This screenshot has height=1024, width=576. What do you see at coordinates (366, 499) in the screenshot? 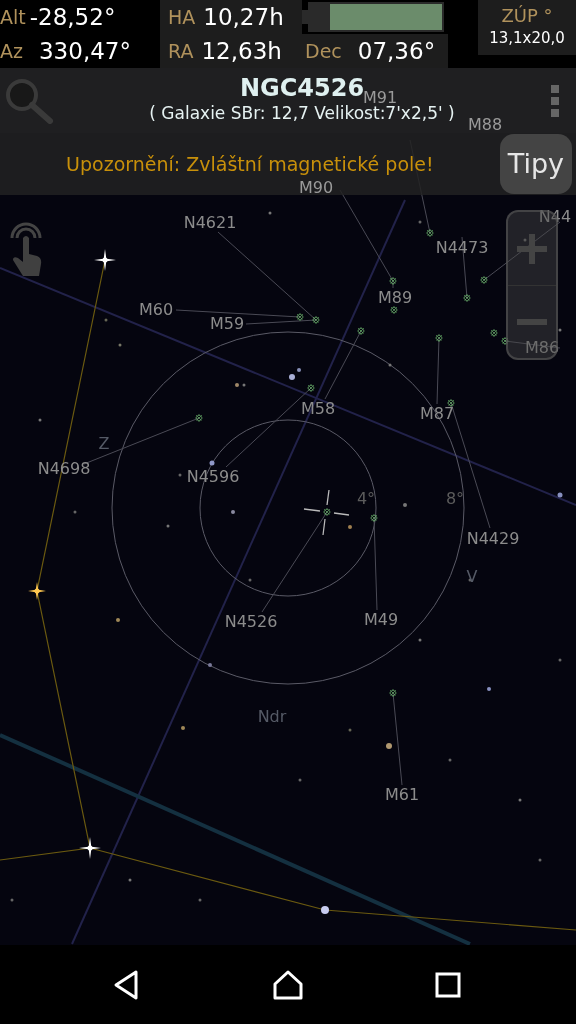
I see `scale-label: 4°` at bounding box center [366, 499].